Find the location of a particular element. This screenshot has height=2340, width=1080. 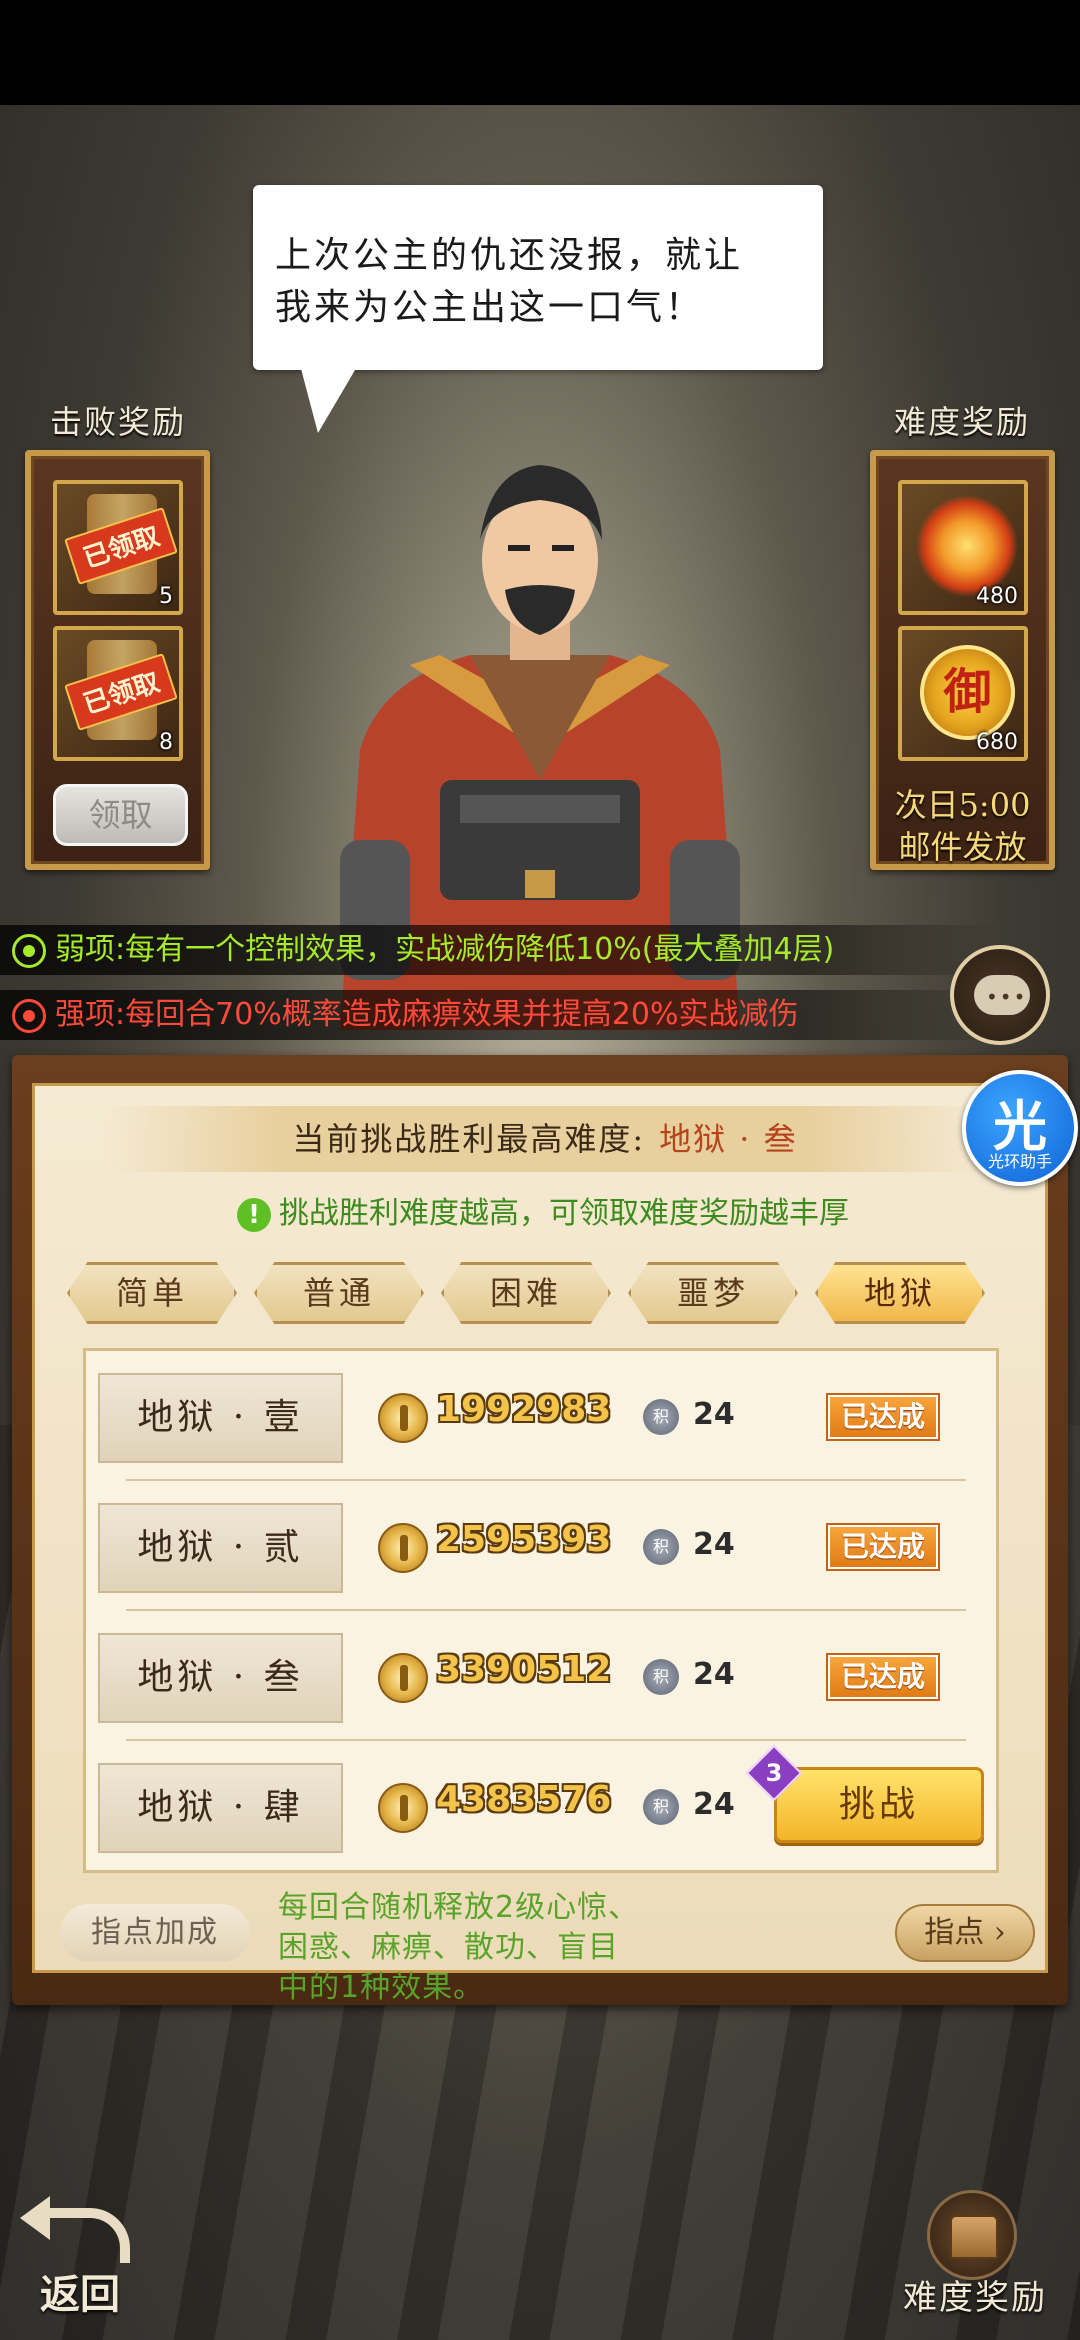

required-power: 3390512 is located at coordinates (524, 1669).